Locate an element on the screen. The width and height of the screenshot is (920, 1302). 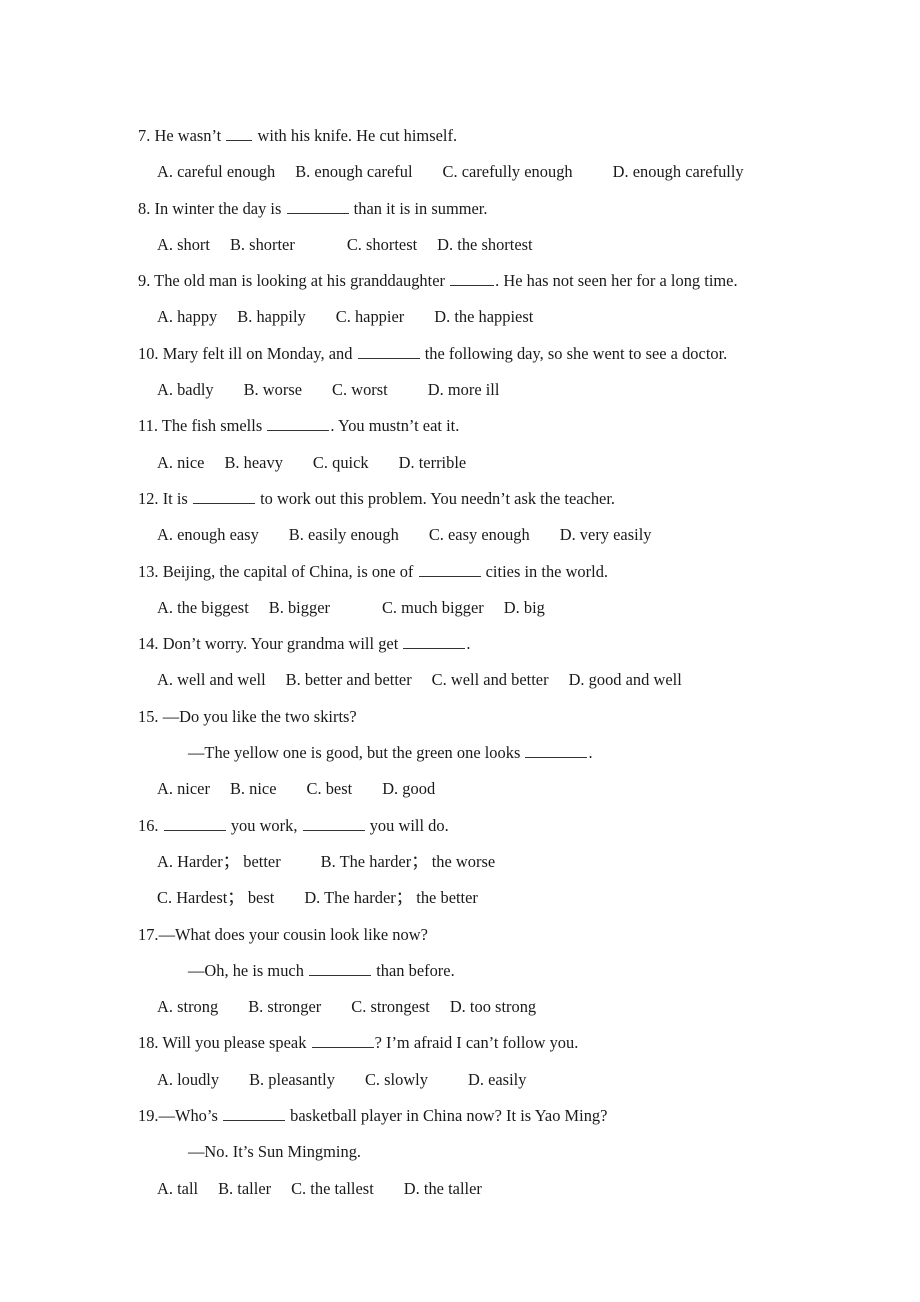
question-stem: 14. Don’t worry. Your grandma will get . is located at coordinates (478, 644).